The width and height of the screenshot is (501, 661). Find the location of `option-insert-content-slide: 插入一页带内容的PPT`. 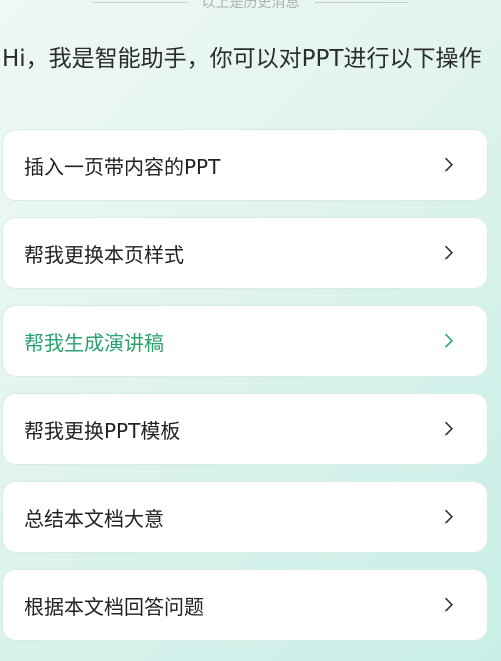

option-insert-content-slide: 插入一页带内容的PPT is located at coordinates (245, 165).